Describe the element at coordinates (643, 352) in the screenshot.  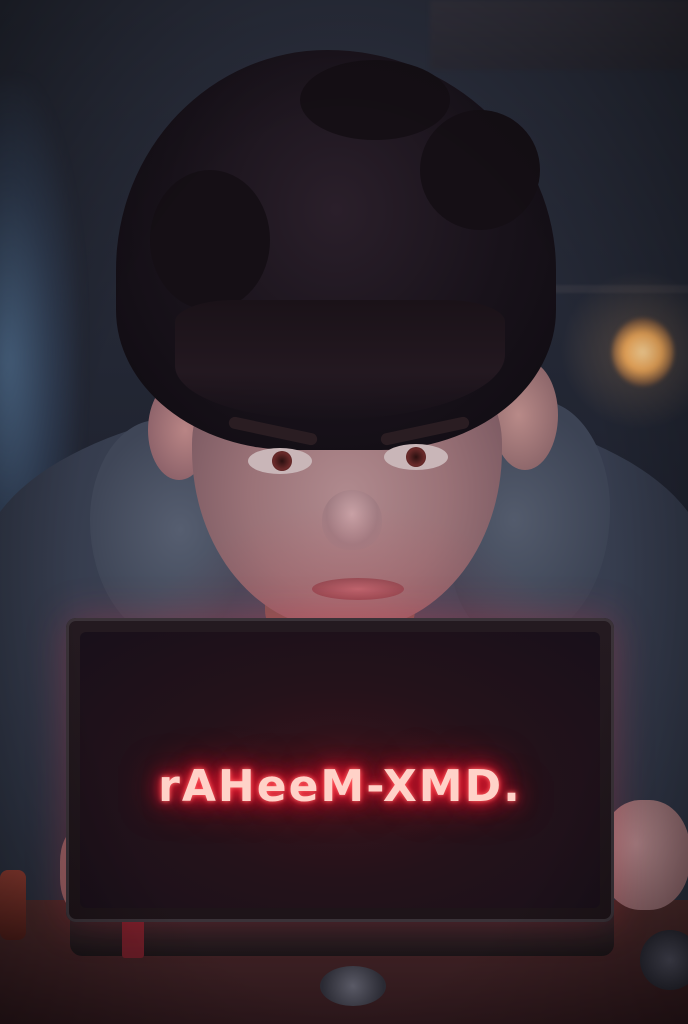
I see `lamp-bulb` at that location.